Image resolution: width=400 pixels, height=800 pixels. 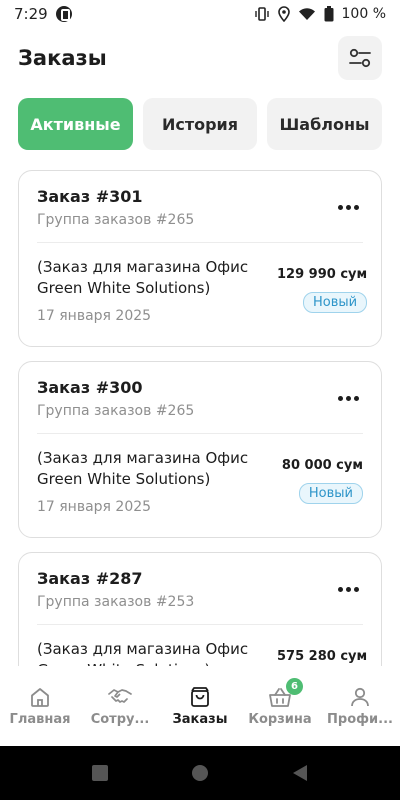 What do you see at coordinates (261, 14) in the screenshot?
I see `vibrate-icon` at bounding box center [261, 14].